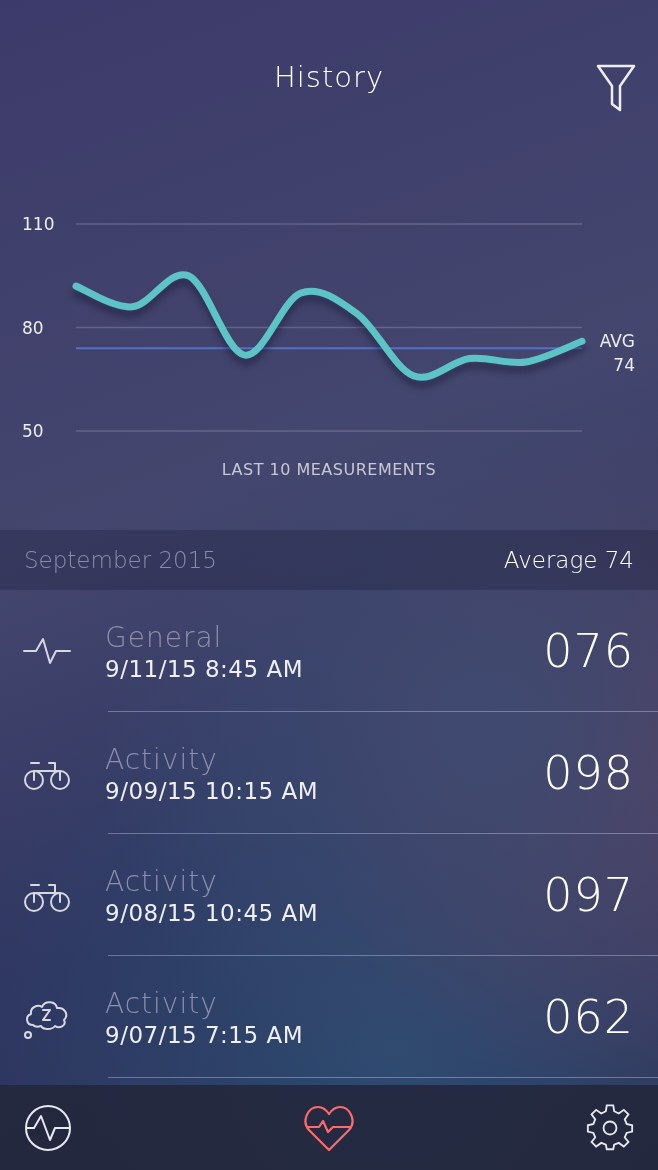 The width and height of the screenshot is (658, 1170). I want to click on history-entry: Activity 9/09/15 10:15 AM 098, so click(329, 773).